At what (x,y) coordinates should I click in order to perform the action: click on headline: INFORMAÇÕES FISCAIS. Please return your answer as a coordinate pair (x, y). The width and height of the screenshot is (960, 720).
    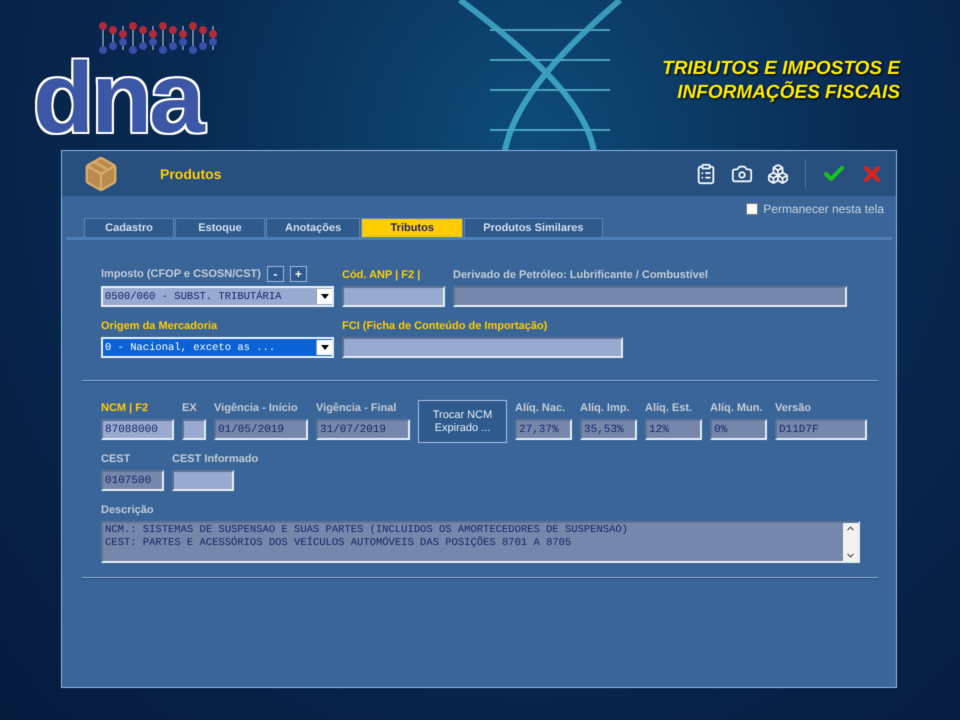
    Looking at the image, I should click on (788, 93).